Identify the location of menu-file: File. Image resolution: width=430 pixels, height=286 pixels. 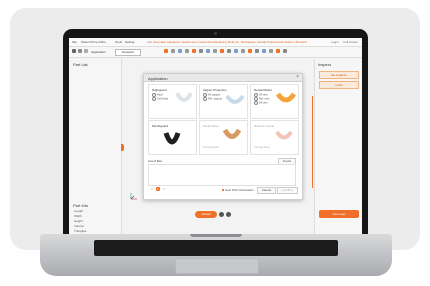
(74, 42).